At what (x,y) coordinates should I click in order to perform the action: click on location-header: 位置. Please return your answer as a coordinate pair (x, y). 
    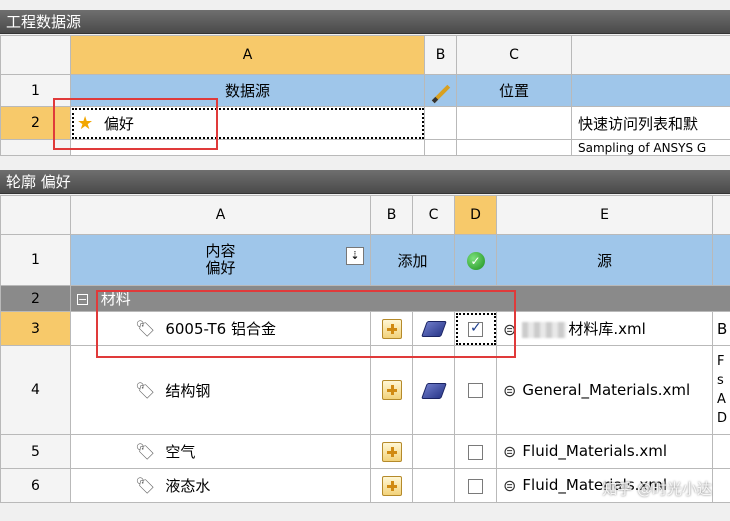
    Looking at the image, I should click on (514, 90).